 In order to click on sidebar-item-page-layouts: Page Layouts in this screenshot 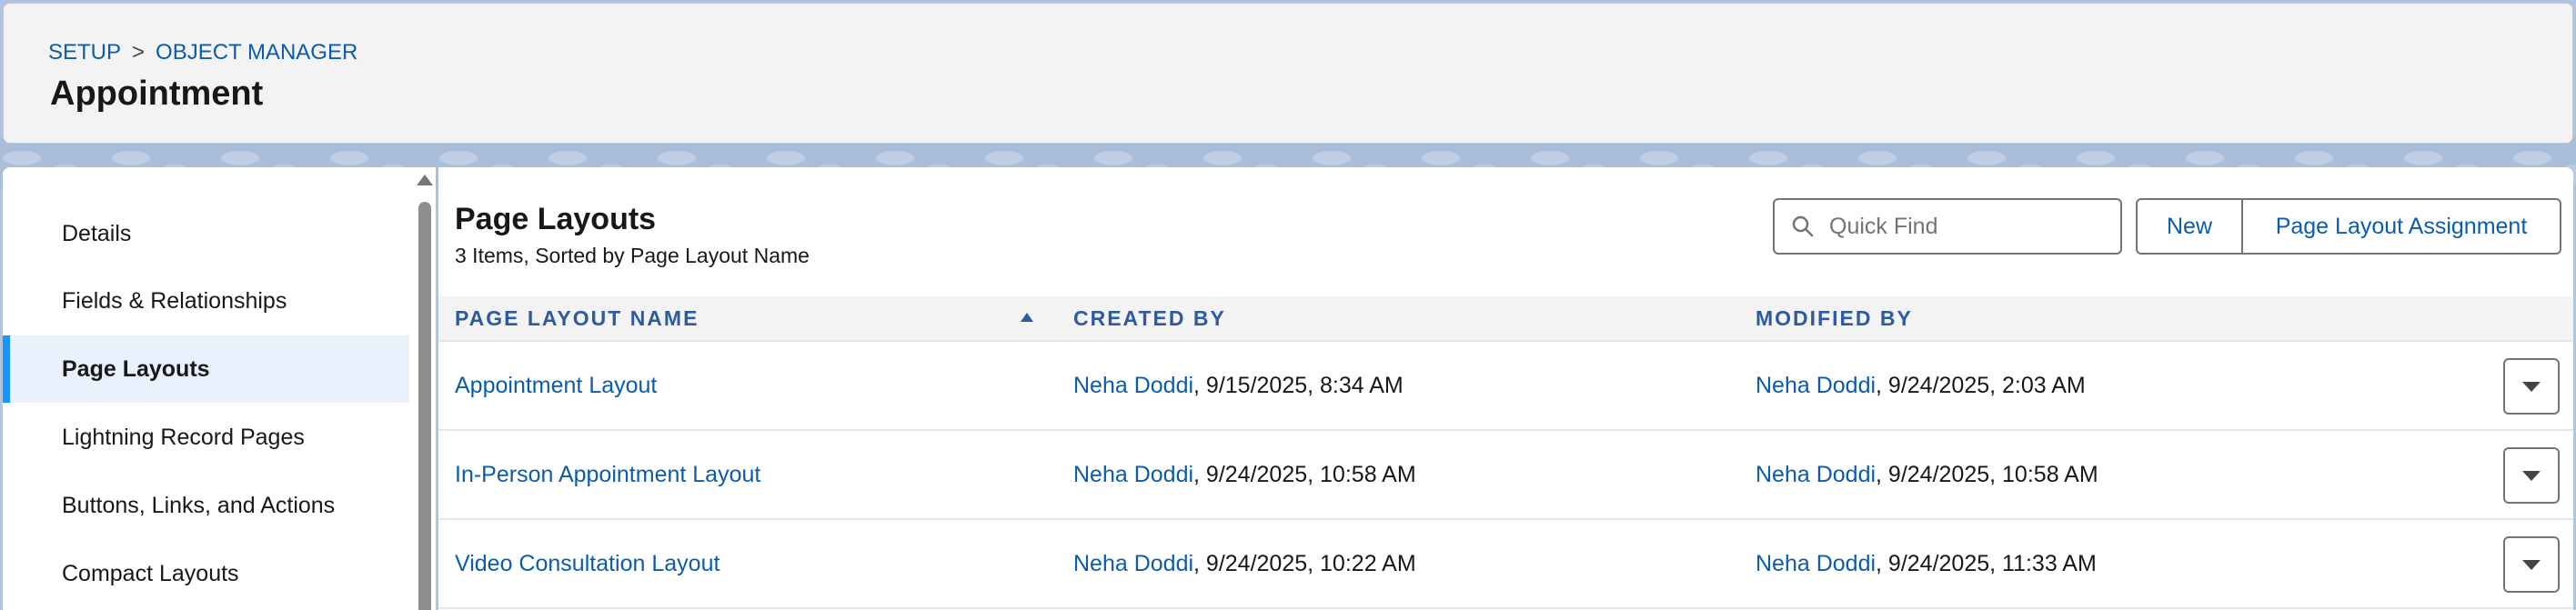, I will do `click(206, 369)`.